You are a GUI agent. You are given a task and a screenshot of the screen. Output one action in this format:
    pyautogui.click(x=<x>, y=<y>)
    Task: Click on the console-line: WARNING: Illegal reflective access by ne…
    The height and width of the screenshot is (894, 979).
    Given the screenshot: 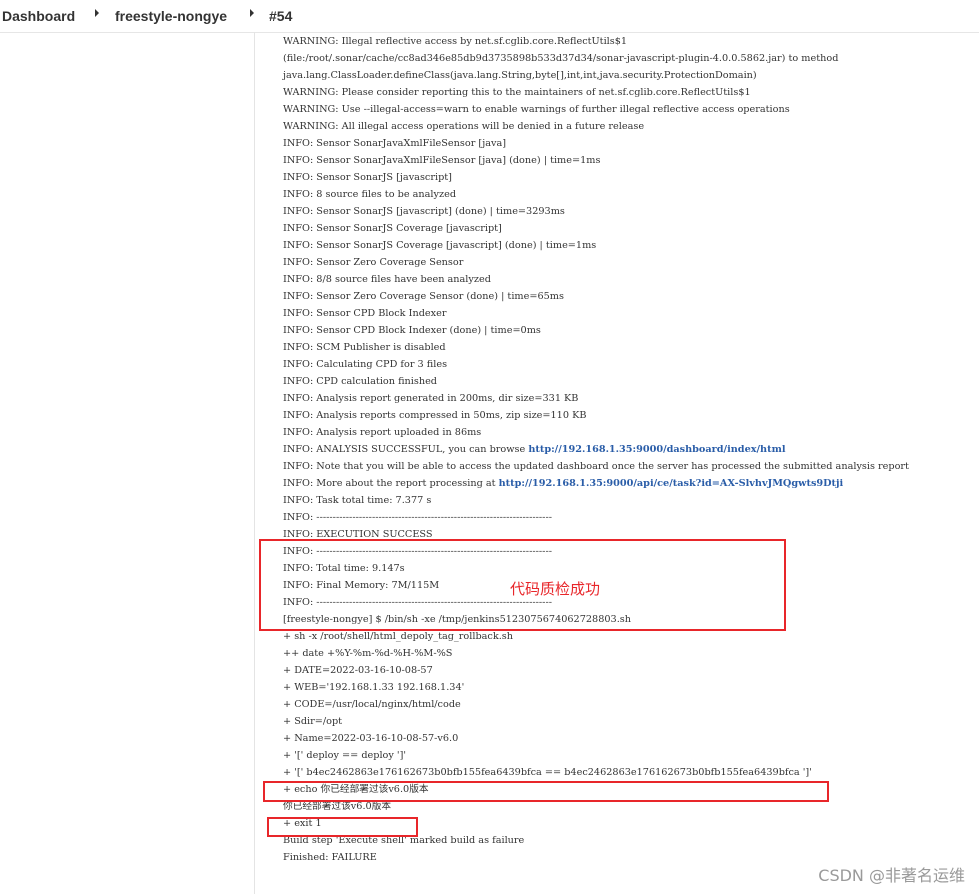 What is the action you would take?
    pyautogui.click(x=628, y=41)
    